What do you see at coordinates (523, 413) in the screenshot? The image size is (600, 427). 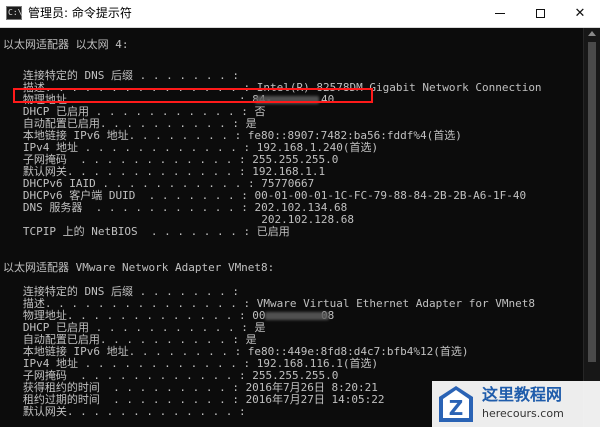 I see `watermark-site-url: herecours.com` at bounding box center [523, 413].